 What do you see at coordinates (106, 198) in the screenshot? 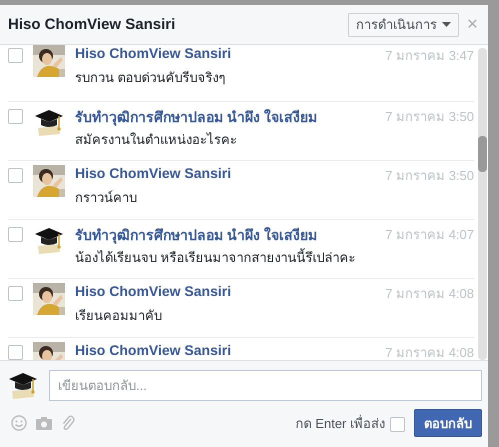
I see `message-text: กราวน์คาบ` at bounding box center [106, 198].